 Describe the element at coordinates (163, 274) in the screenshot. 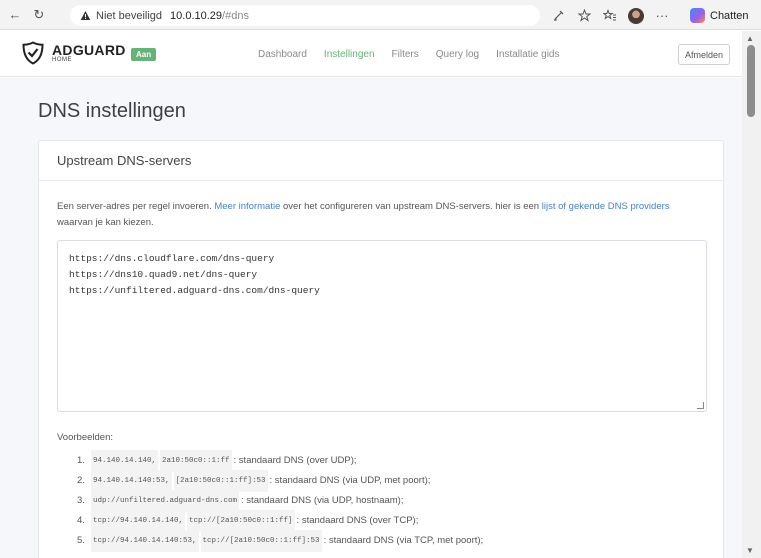

I see `server-line: https://dns10.quad9.net/dns-query` at that location.